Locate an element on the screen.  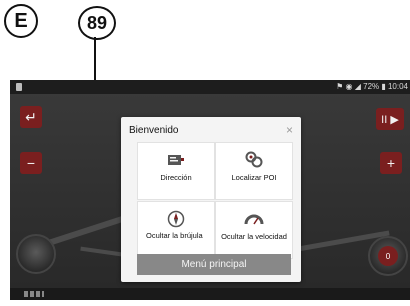
main-menu-button: Menú principal is located at coordinates (214, 264).